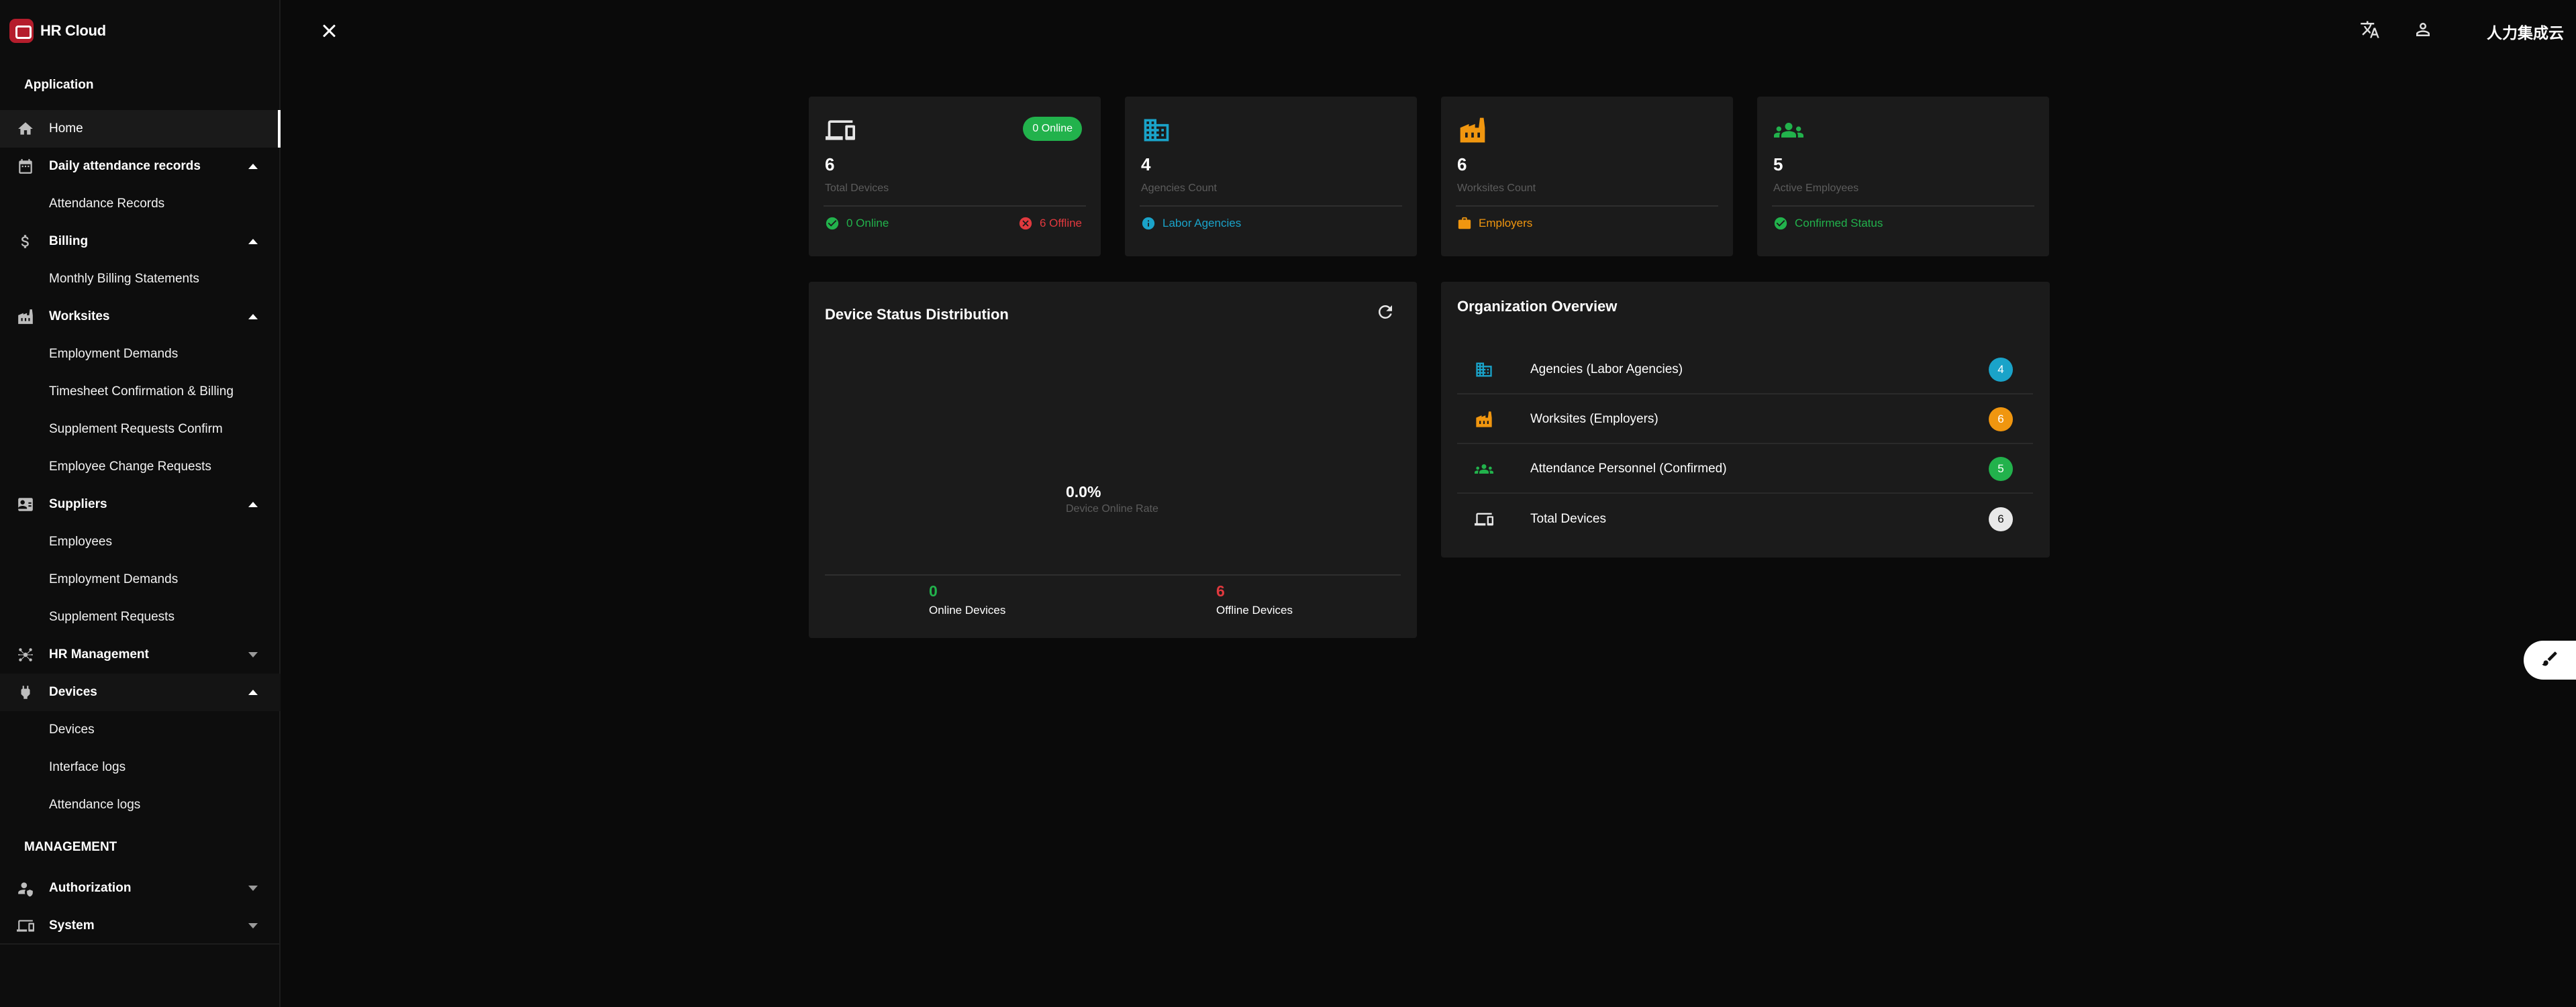 The width and height of the screenshot is (2576, 1007). What do you see at coordinates (79, 316) in the screenshot?
I see `sidebar-item-label: Worksites` at bounding box center [79, 316].